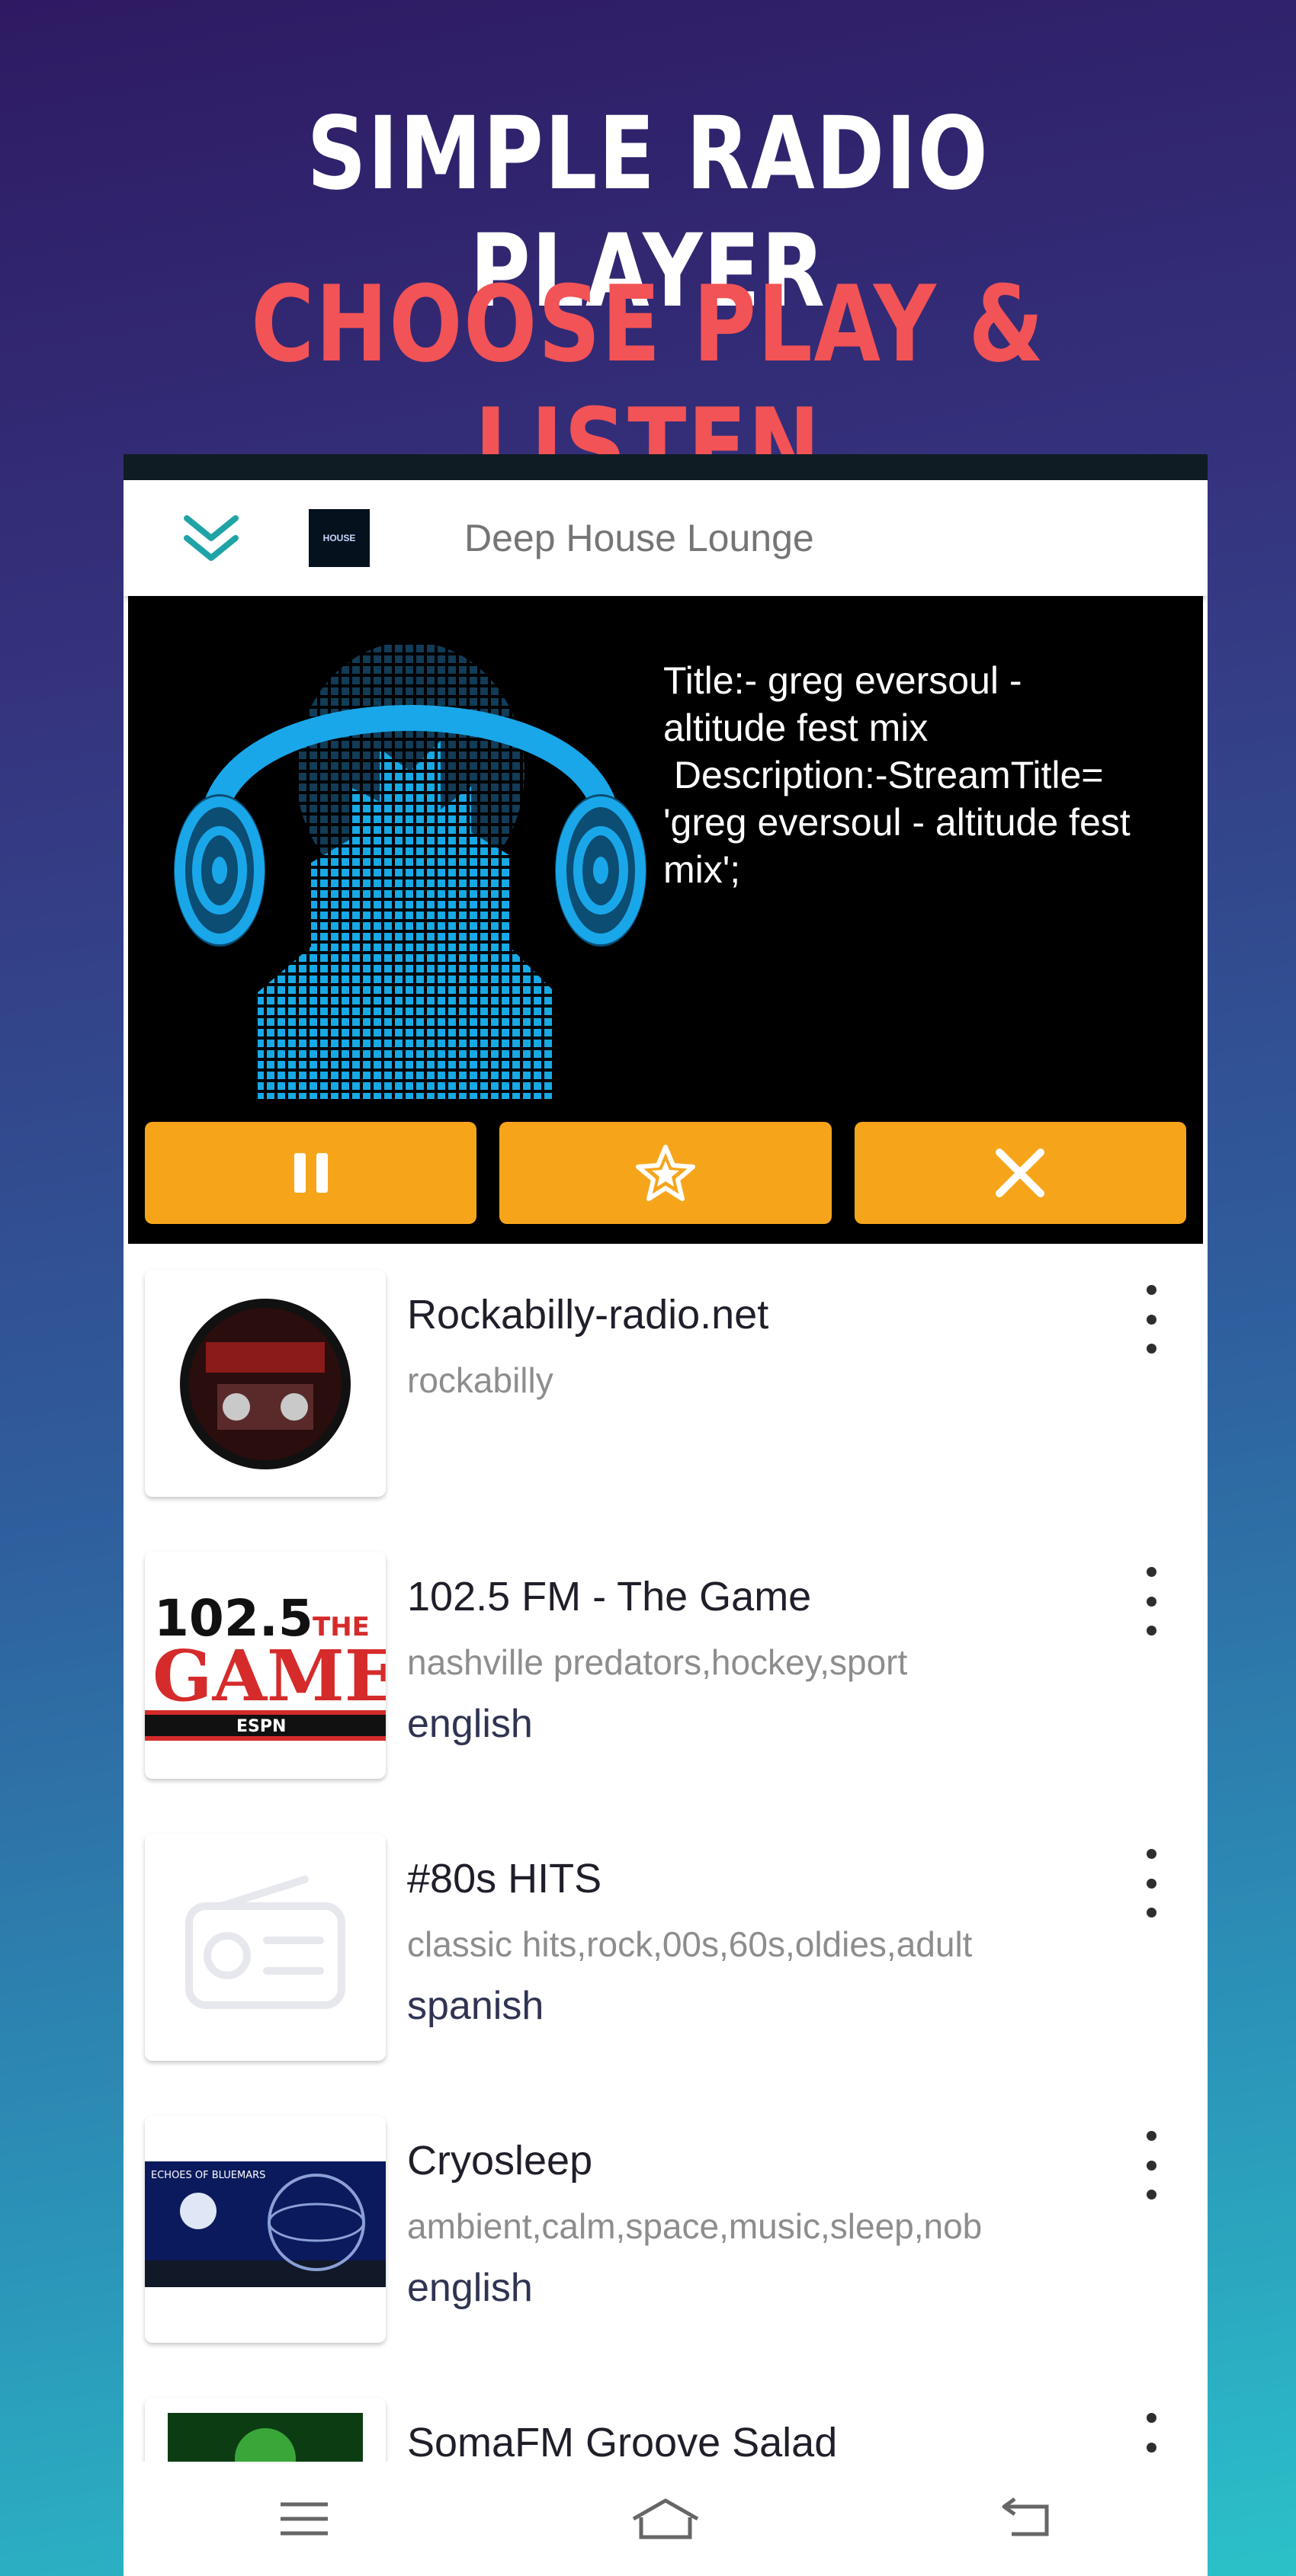  I want to click on station-thumbnail: ECHOES OF BLUEMARS, so click(265, 2229).